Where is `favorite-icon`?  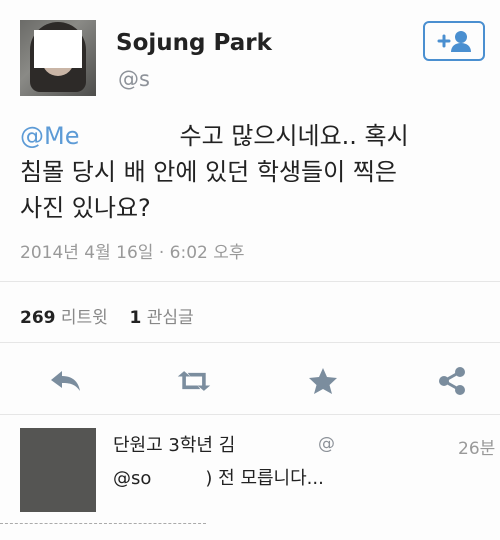
favorite-icon is located at coordinates (323, 381).